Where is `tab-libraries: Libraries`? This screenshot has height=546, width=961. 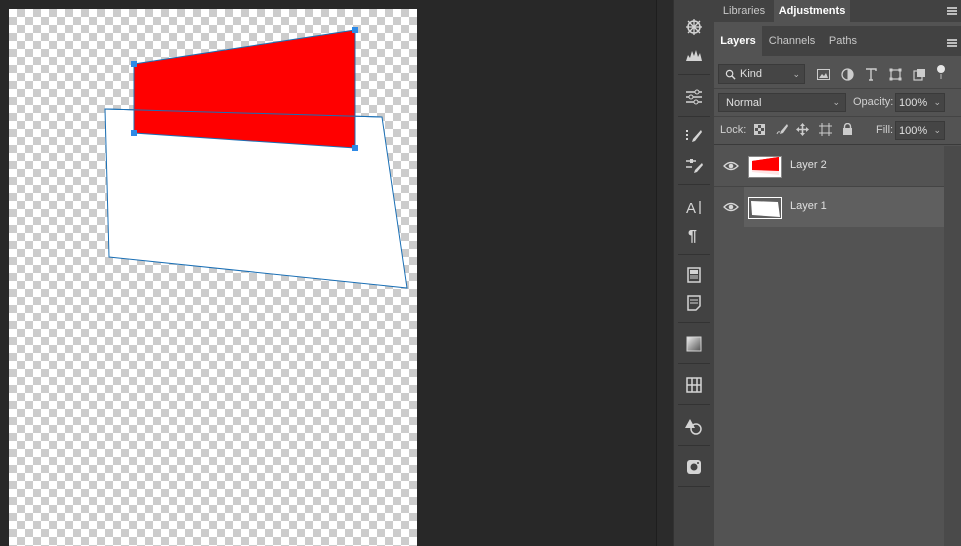 tab-libraries: Libraries is located at coordinates (744, 11).